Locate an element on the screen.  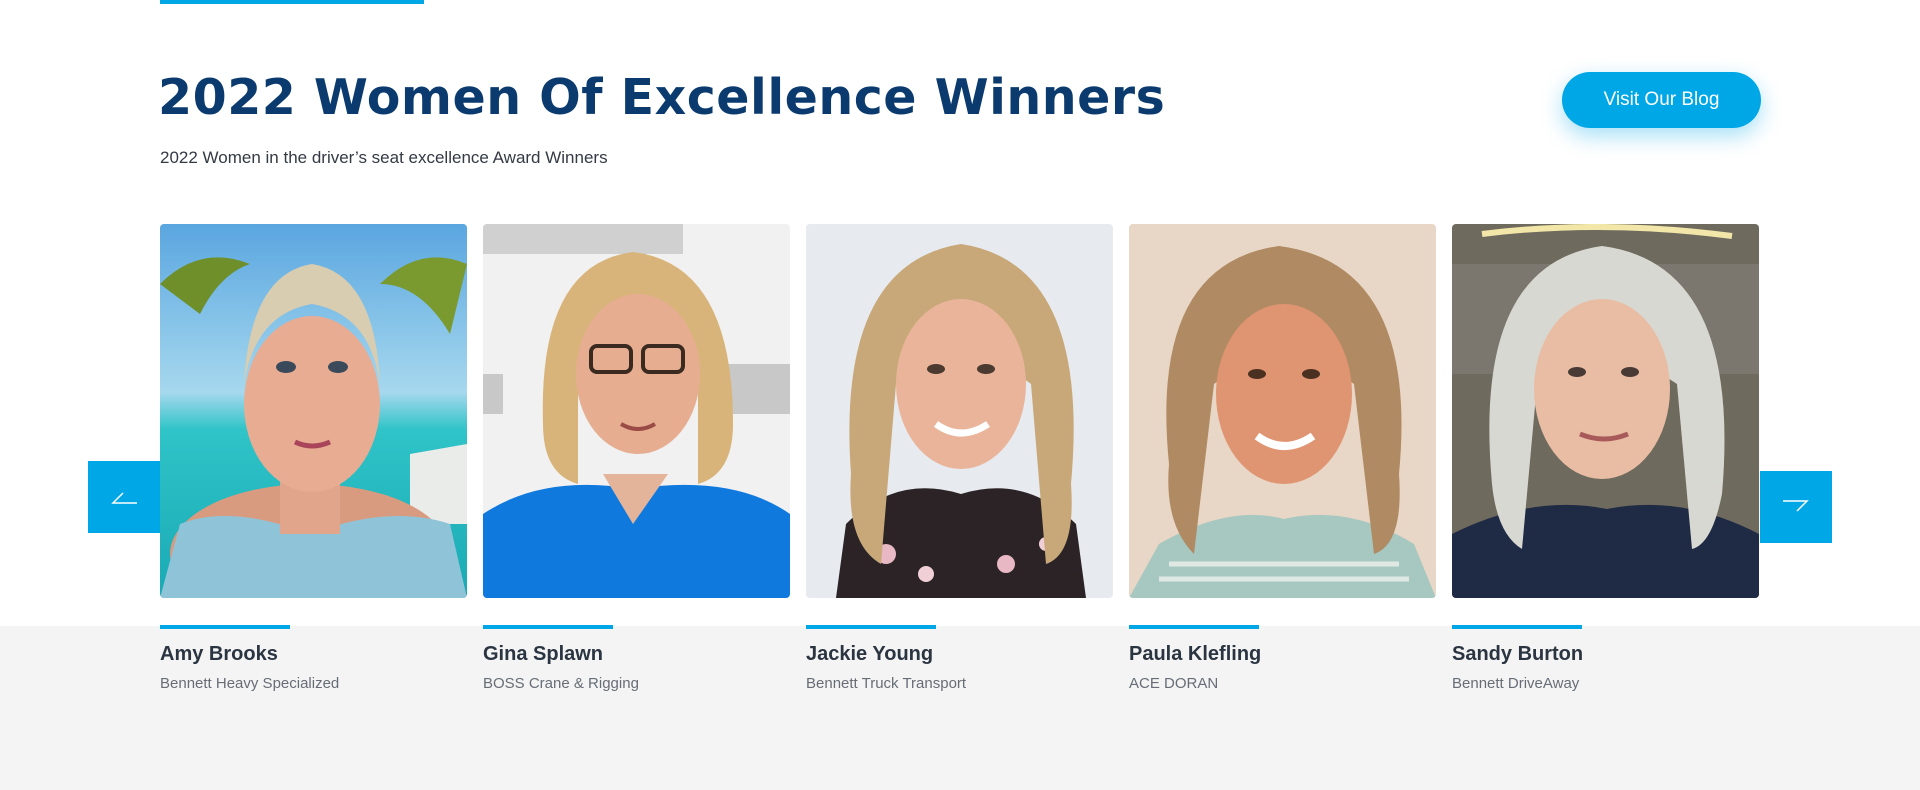
winner-name: Gina Splawn is located at coordinates (543, 654).